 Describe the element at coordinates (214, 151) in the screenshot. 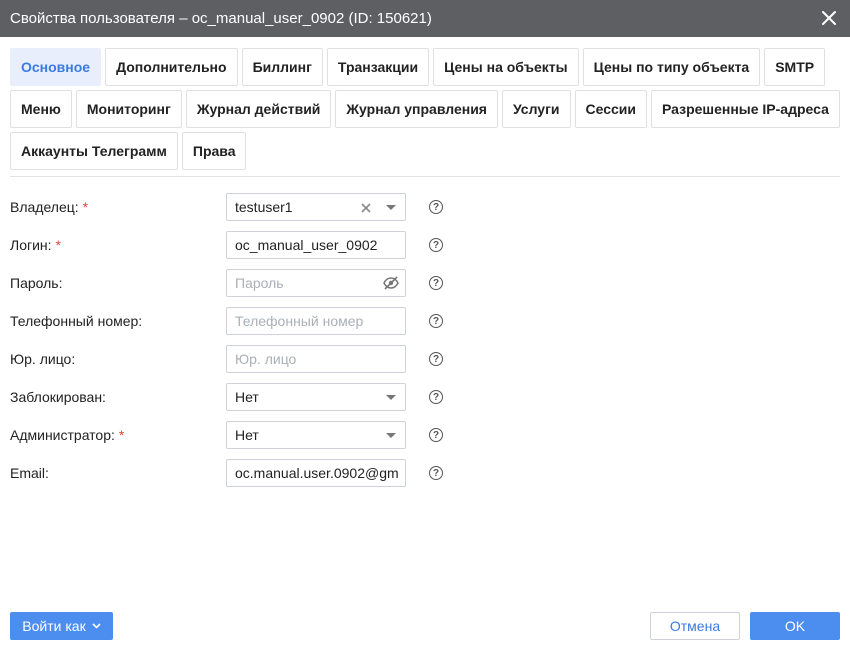

I see `tab-rights: Права` at that location.